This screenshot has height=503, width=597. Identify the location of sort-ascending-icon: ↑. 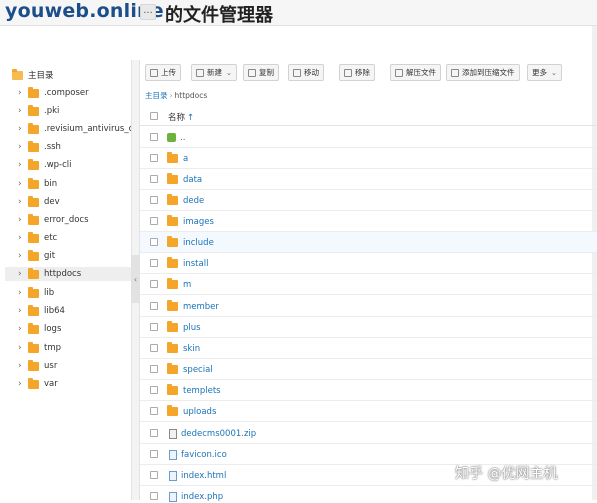
(190, 118).